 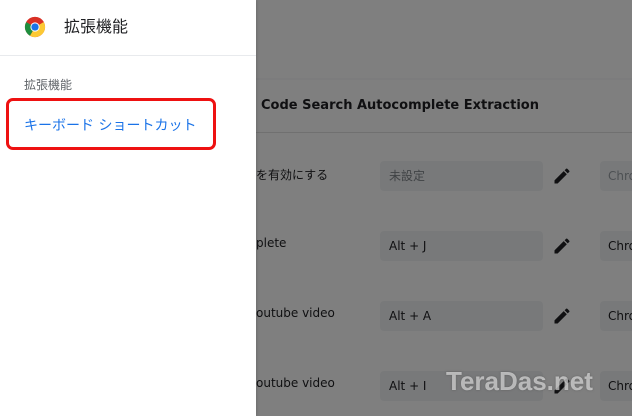 I want to click on drawer-title: 拡張機能, so click(x=96, y=26).